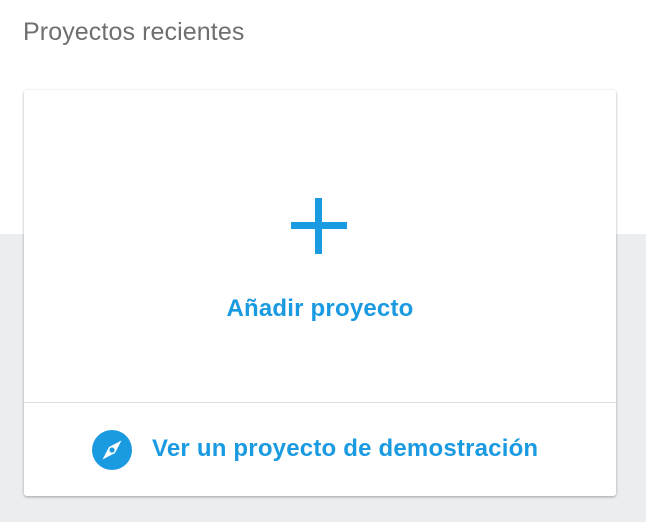 The width and height of the screenshot is (646, 522). Describe the element at coordinates (320, 308) in the screenshot. I see `add-project-label: Añadir proyecto` at that location.